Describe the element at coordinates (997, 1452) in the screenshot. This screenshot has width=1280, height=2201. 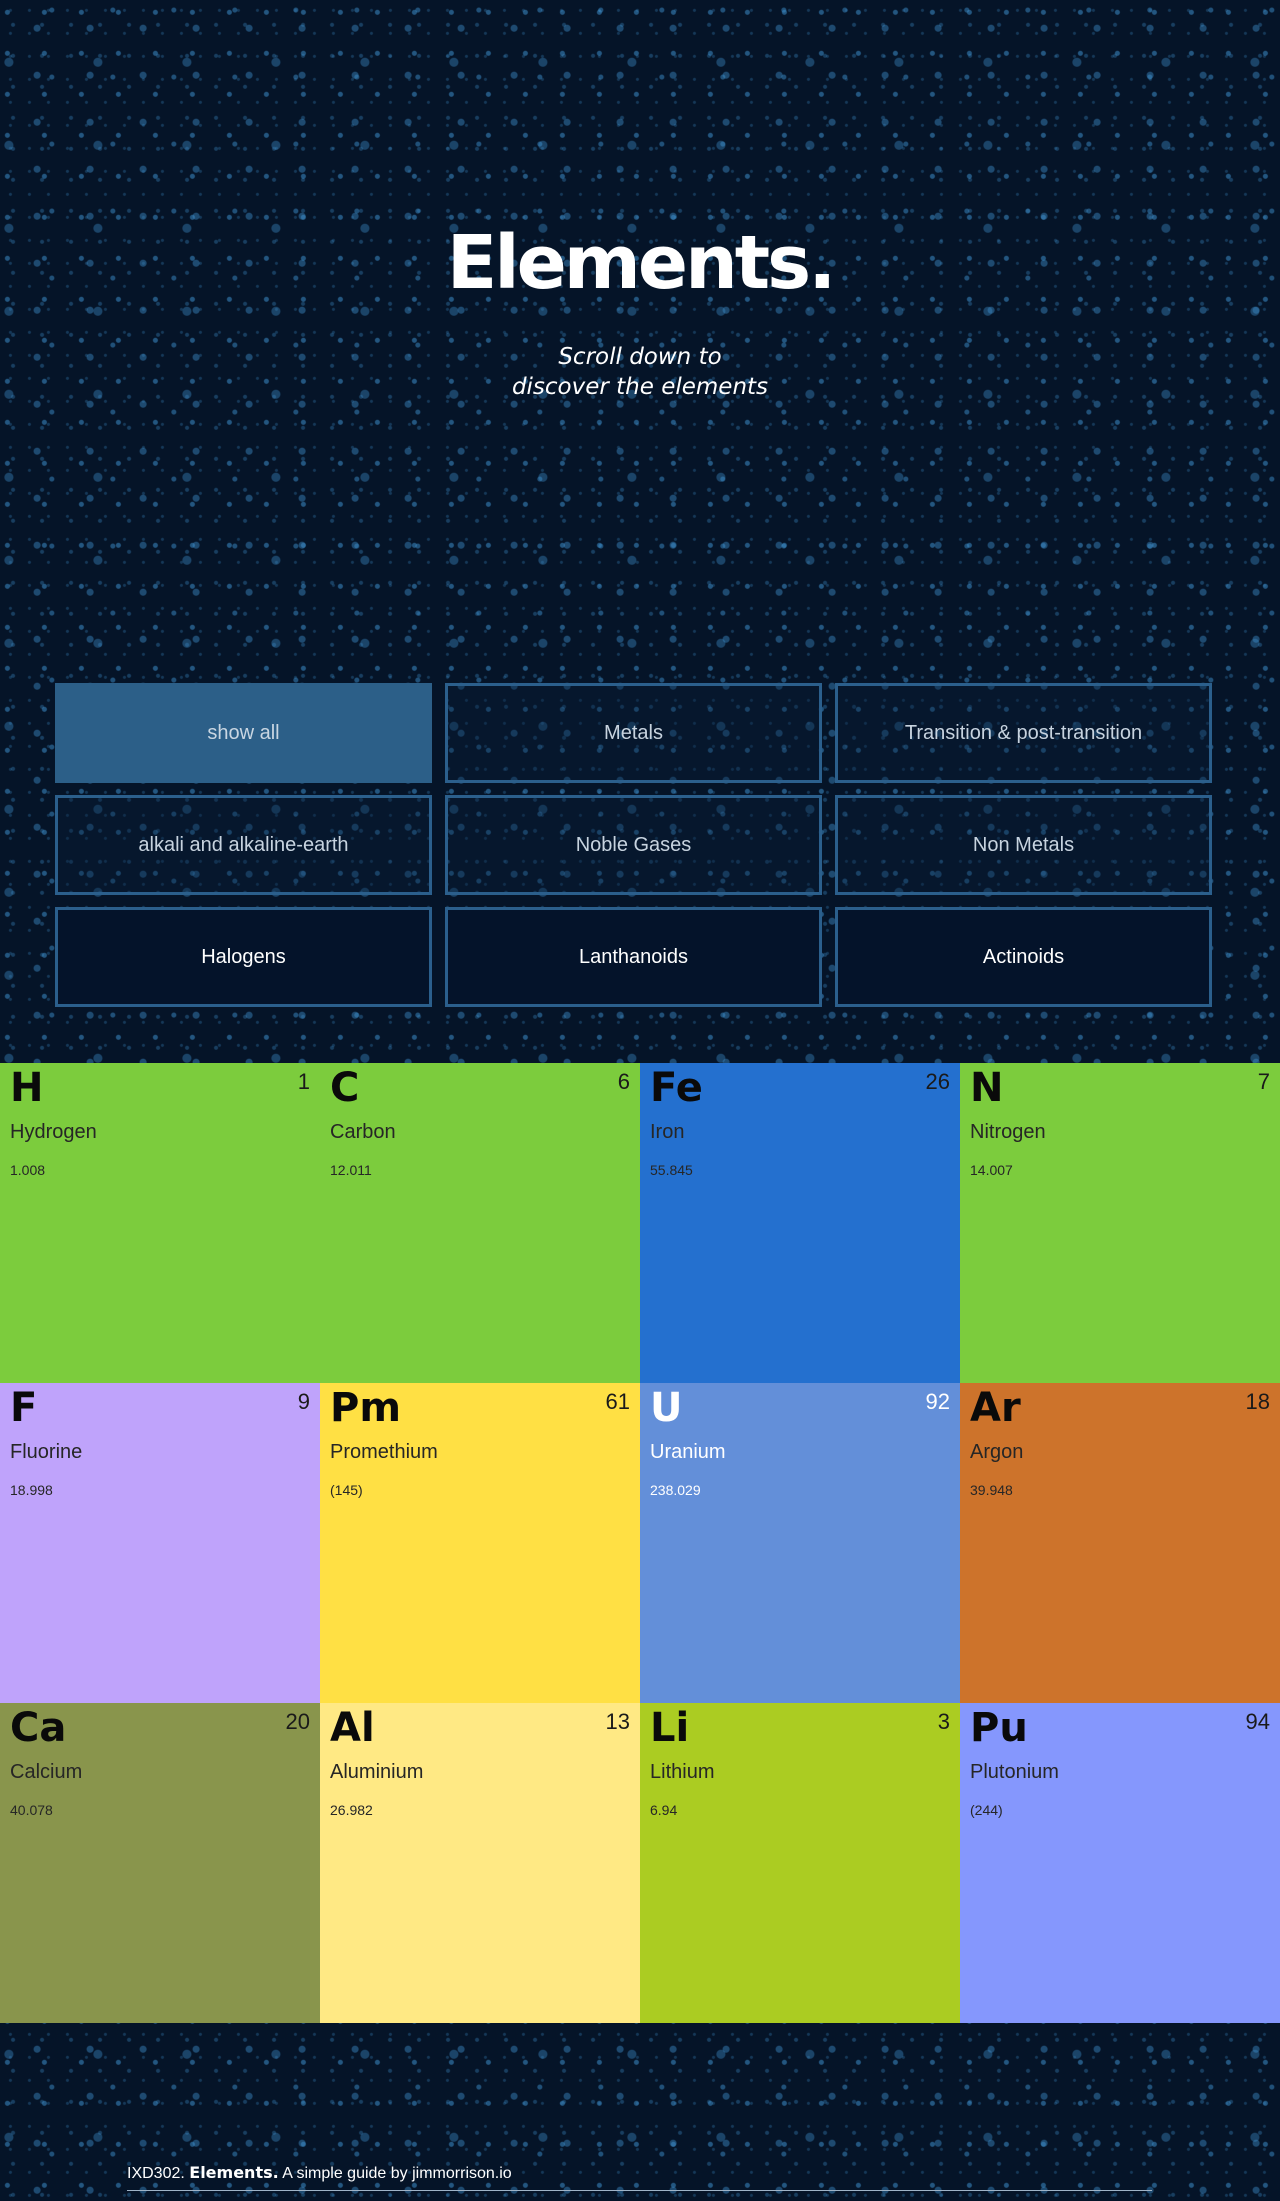
I see `element-name: Argon` at that location.